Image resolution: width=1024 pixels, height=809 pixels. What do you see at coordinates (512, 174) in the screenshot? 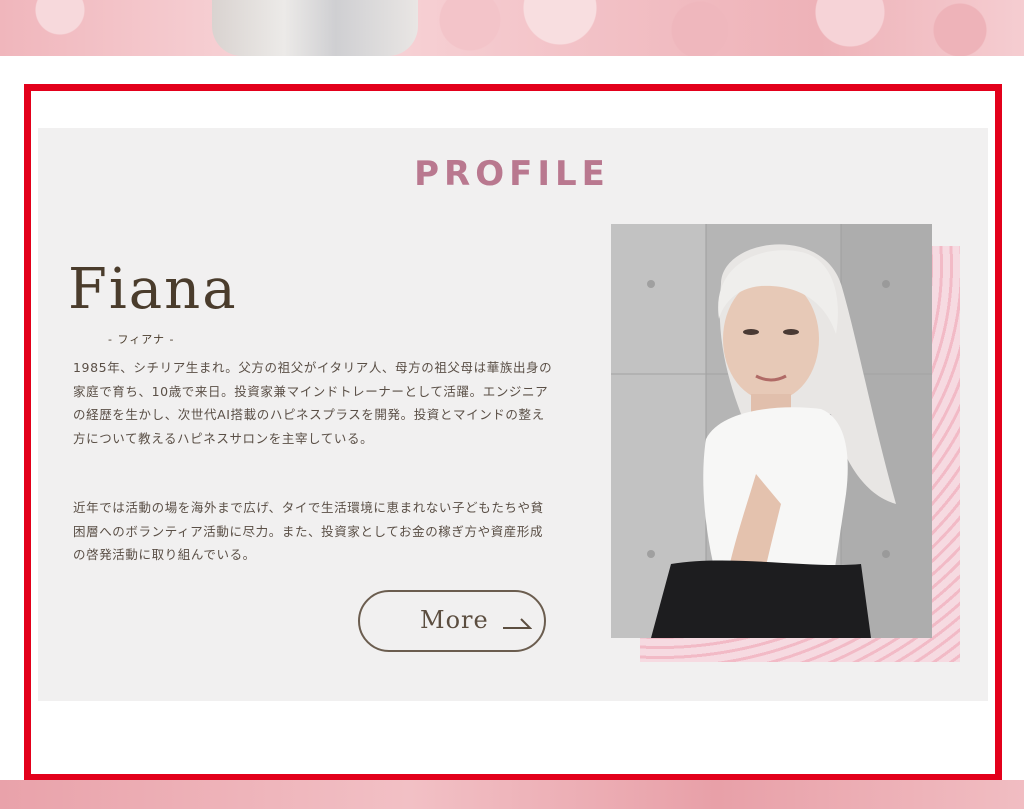
I see `section-title: PROFILE` at bounding box center [512, 174].